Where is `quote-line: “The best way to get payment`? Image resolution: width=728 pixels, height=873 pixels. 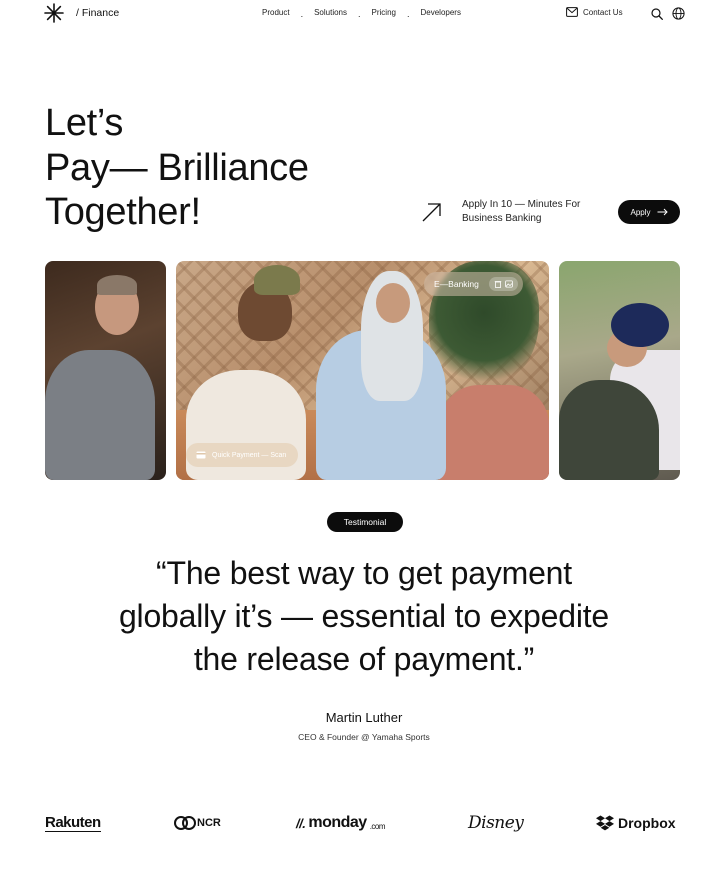 quote-line: “The best way to get payment is located at coordinates (364, 573).